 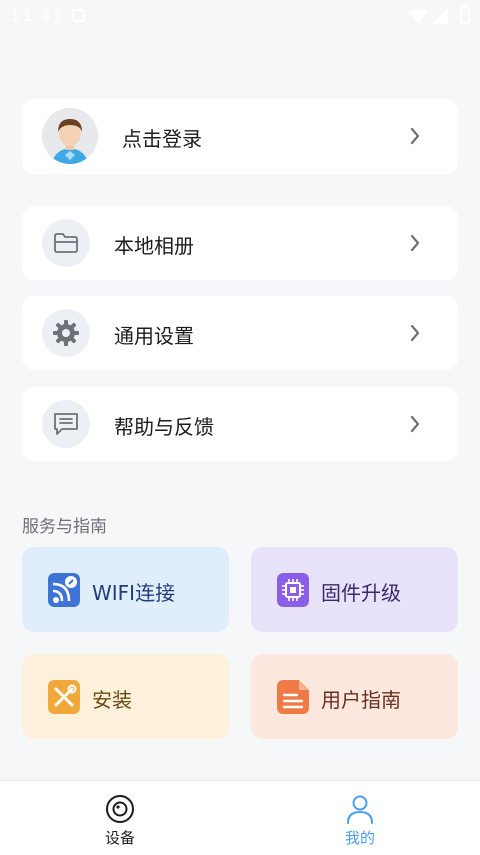 I want to click on folder-icon, so click(x=66, y=243).